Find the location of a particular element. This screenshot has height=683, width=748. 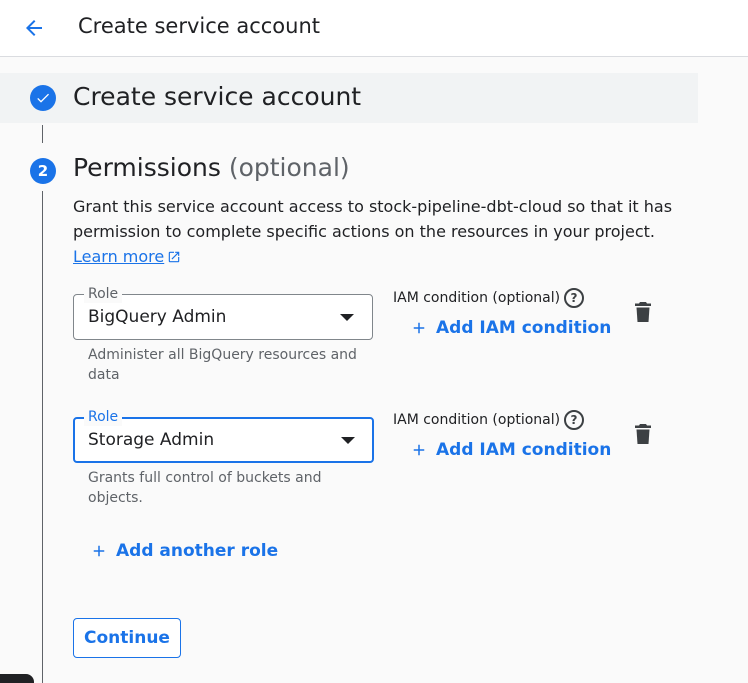

back-button is located at coordinates (34, 28).